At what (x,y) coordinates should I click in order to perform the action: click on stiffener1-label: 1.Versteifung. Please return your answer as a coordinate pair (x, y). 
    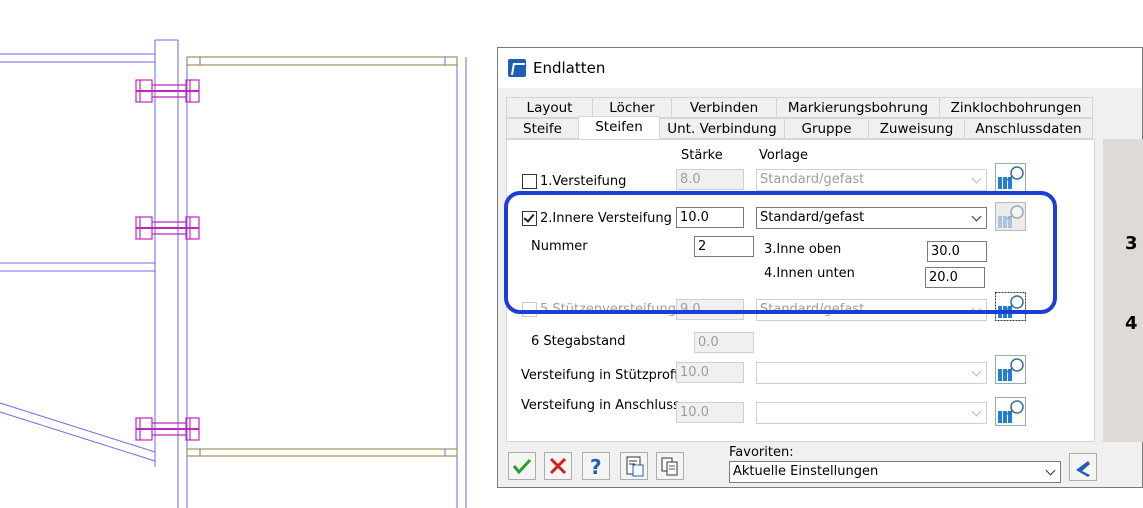
    Looking at the image, I should click on (583, 181).